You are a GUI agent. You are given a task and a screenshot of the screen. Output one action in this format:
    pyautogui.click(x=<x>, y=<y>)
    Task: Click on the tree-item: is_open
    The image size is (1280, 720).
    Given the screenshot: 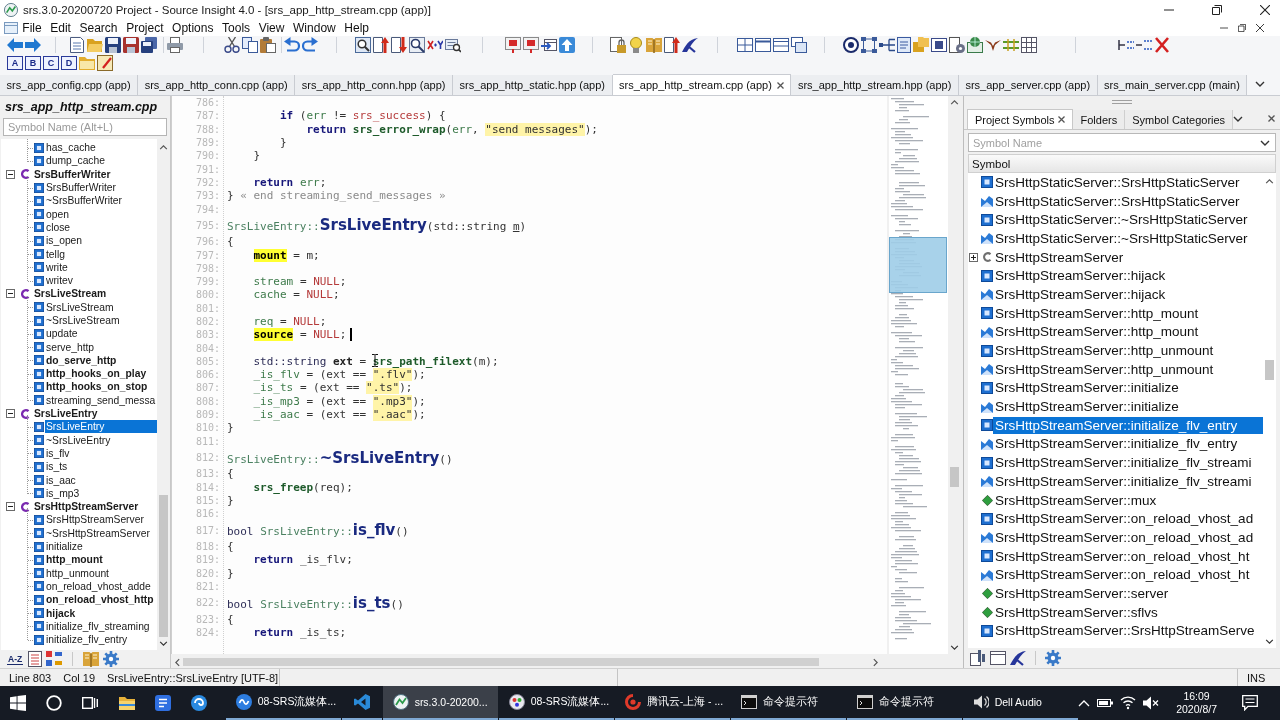 What is the action you would take?
    pyautogui.click(x=64, y=241)
    